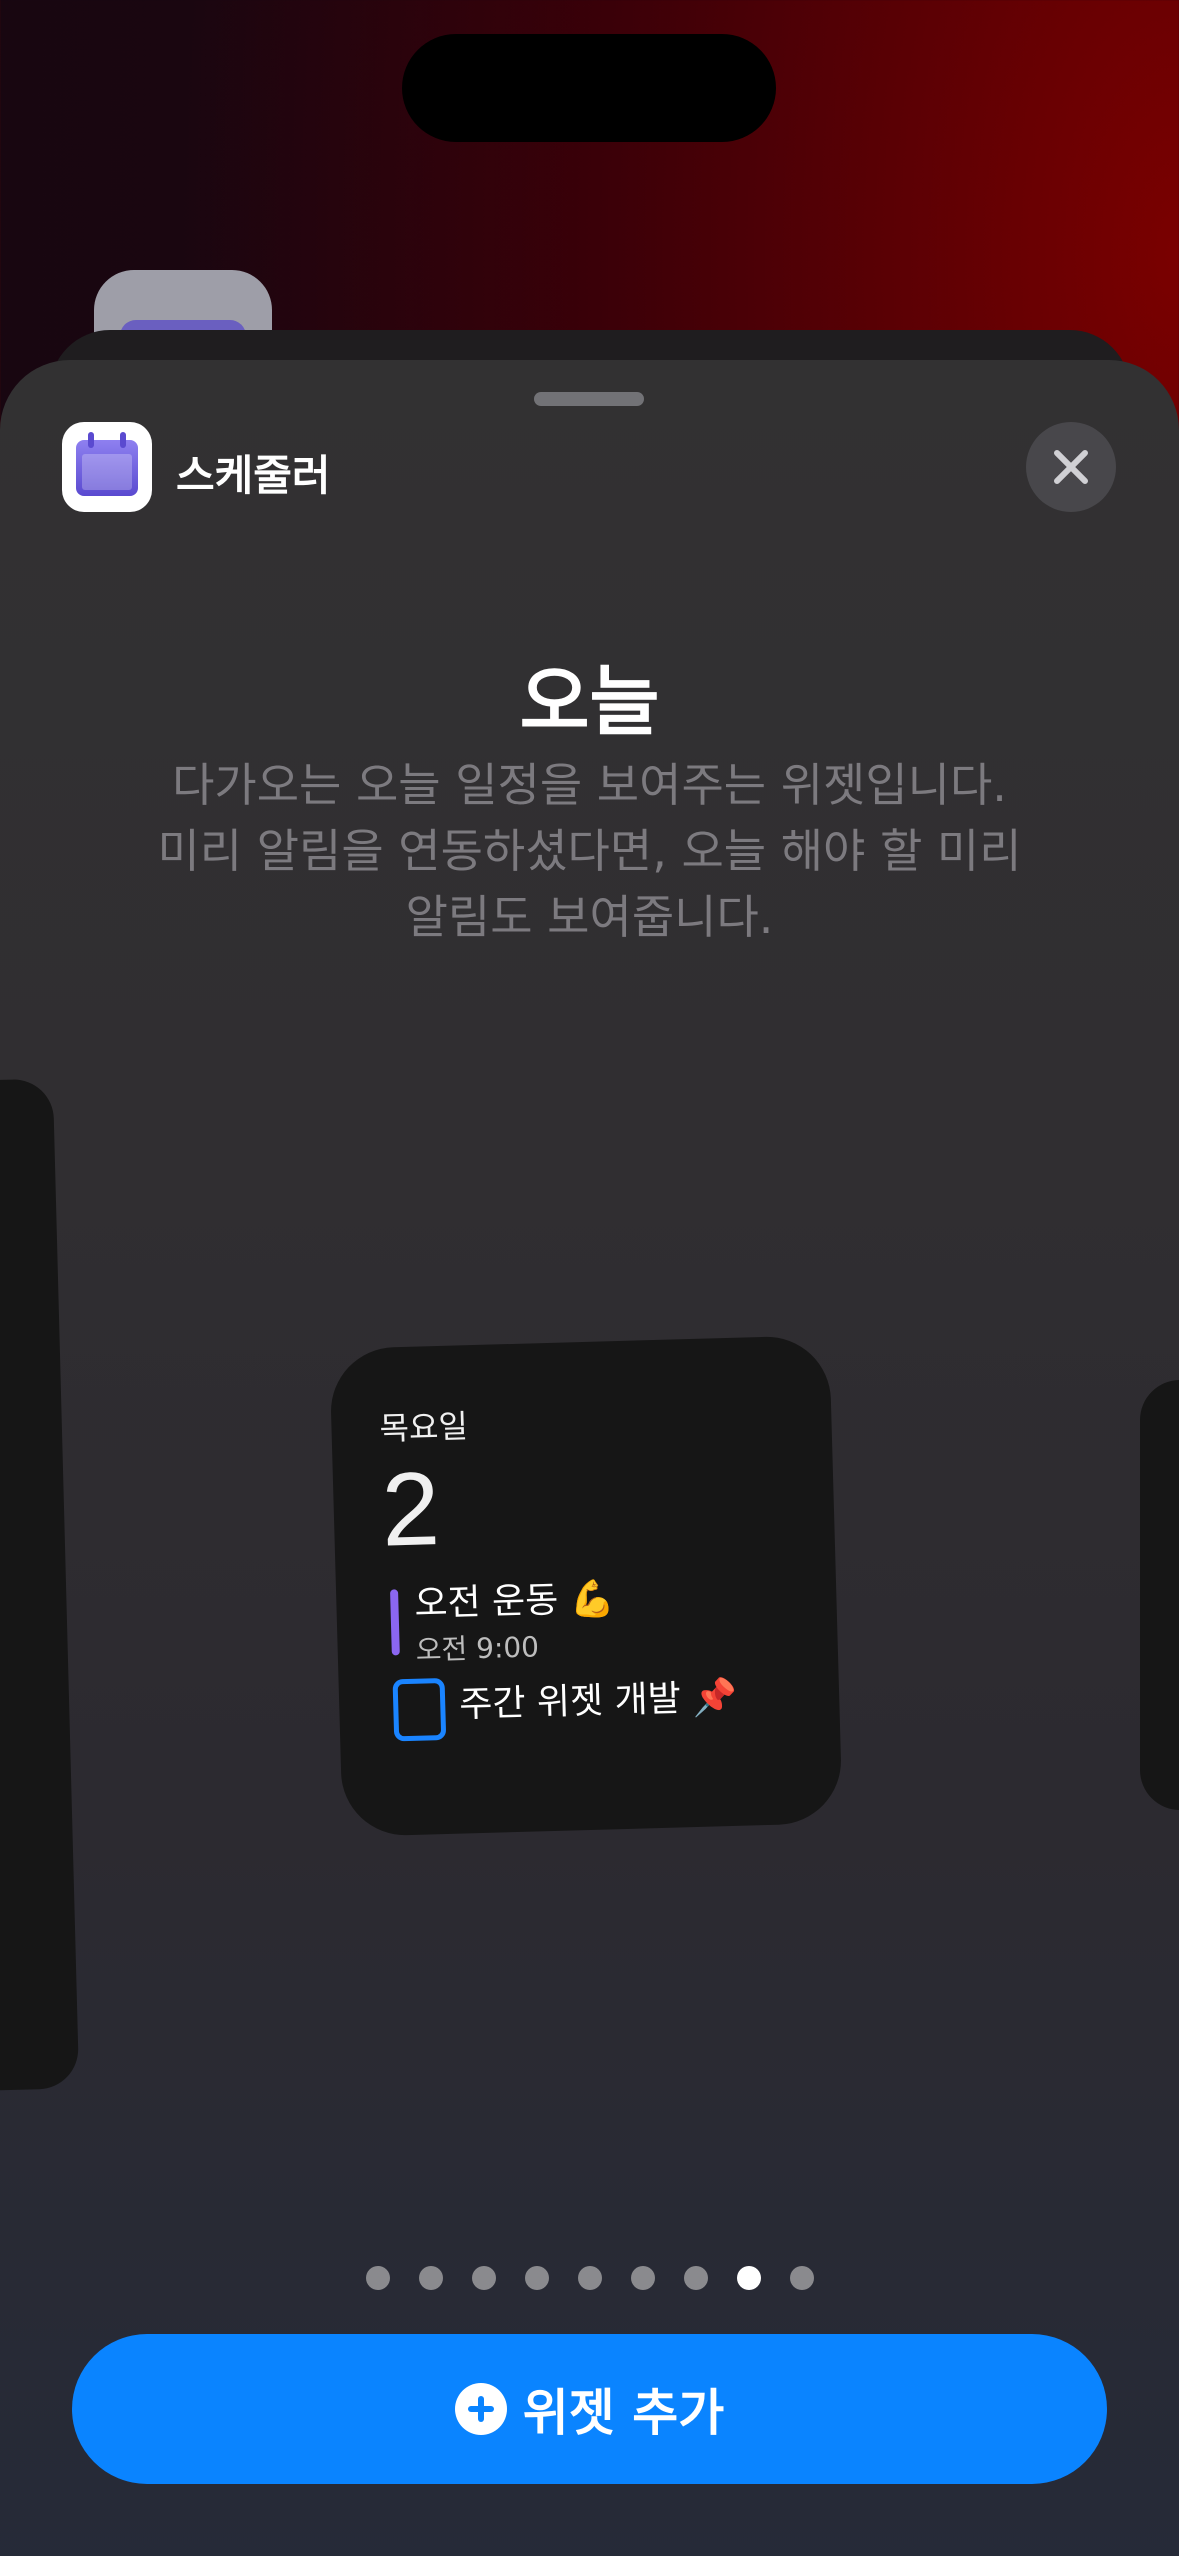  What do you see at coordinates (514, 1601) in the screenshot?
I see `event-title: 오전 운동 💪` at bounding box center [514, 1601].